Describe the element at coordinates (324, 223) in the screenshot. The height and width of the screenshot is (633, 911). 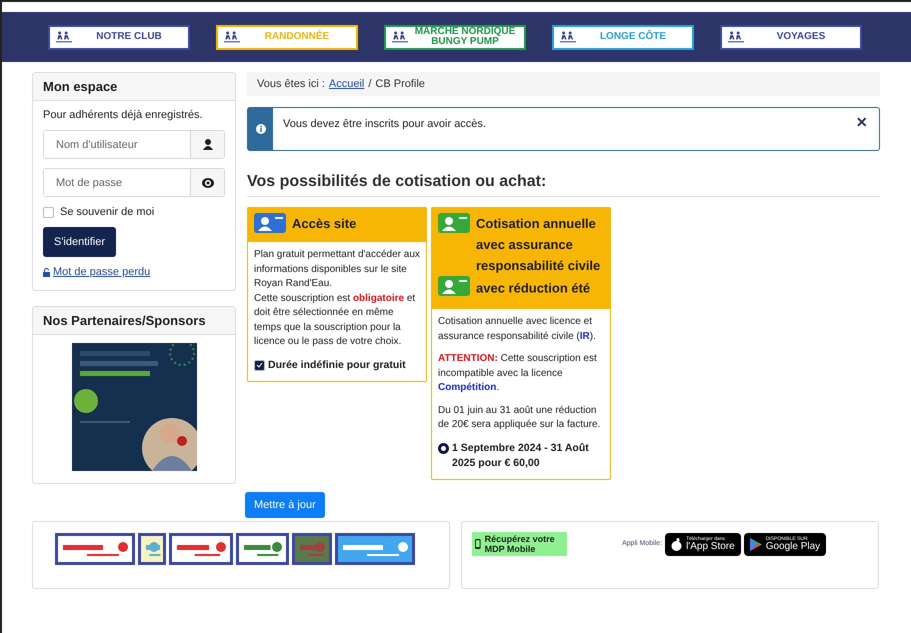
I see `plan-title: Accès site` at that location.